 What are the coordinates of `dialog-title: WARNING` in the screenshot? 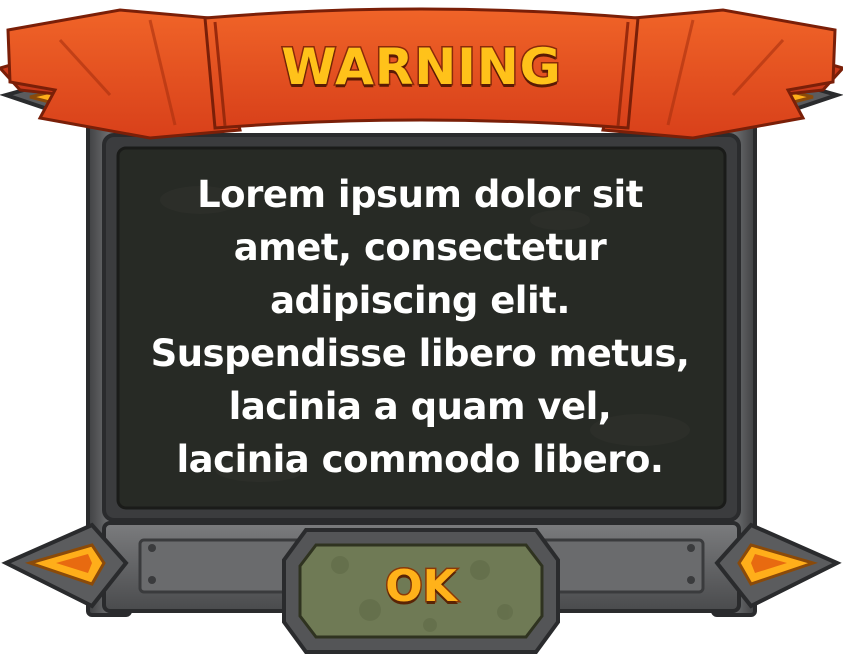 It's located at (421, 67).